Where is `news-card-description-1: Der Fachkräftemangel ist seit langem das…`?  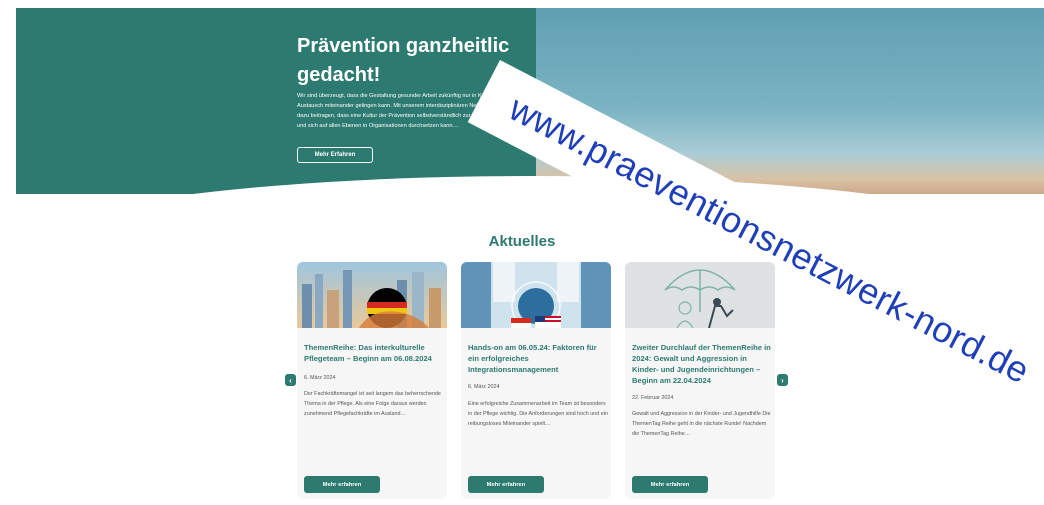
news-card-description-1: Der Fachkräftemangel ist seit langem das… is located at coordinates (372, 404).